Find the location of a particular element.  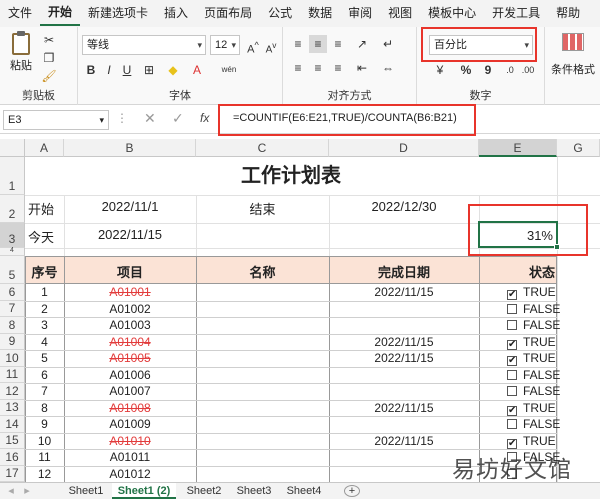

column-header-c: C is located at coordinates (262, 148).